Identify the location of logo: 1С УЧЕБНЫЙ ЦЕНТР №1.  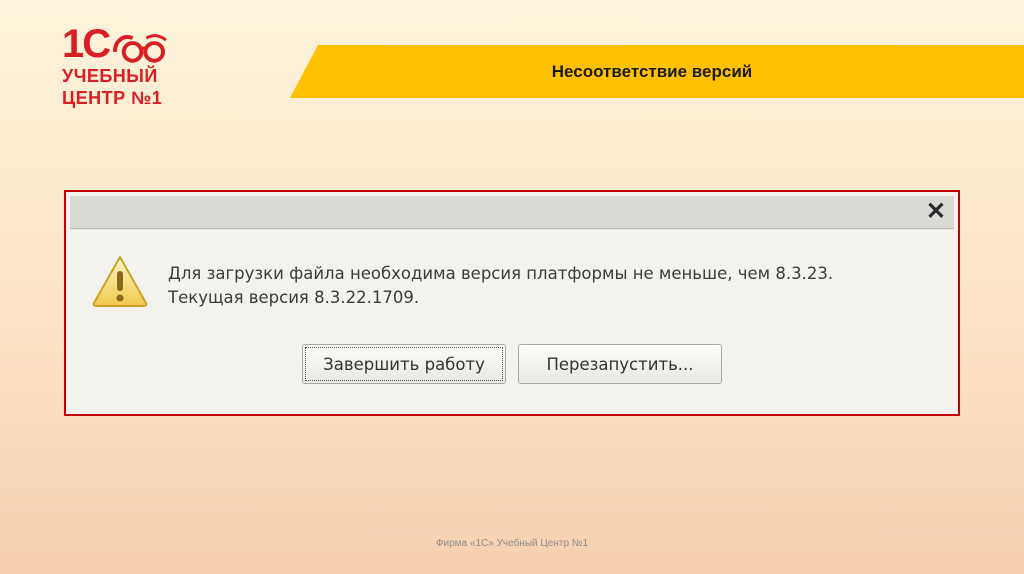
(117, 69).